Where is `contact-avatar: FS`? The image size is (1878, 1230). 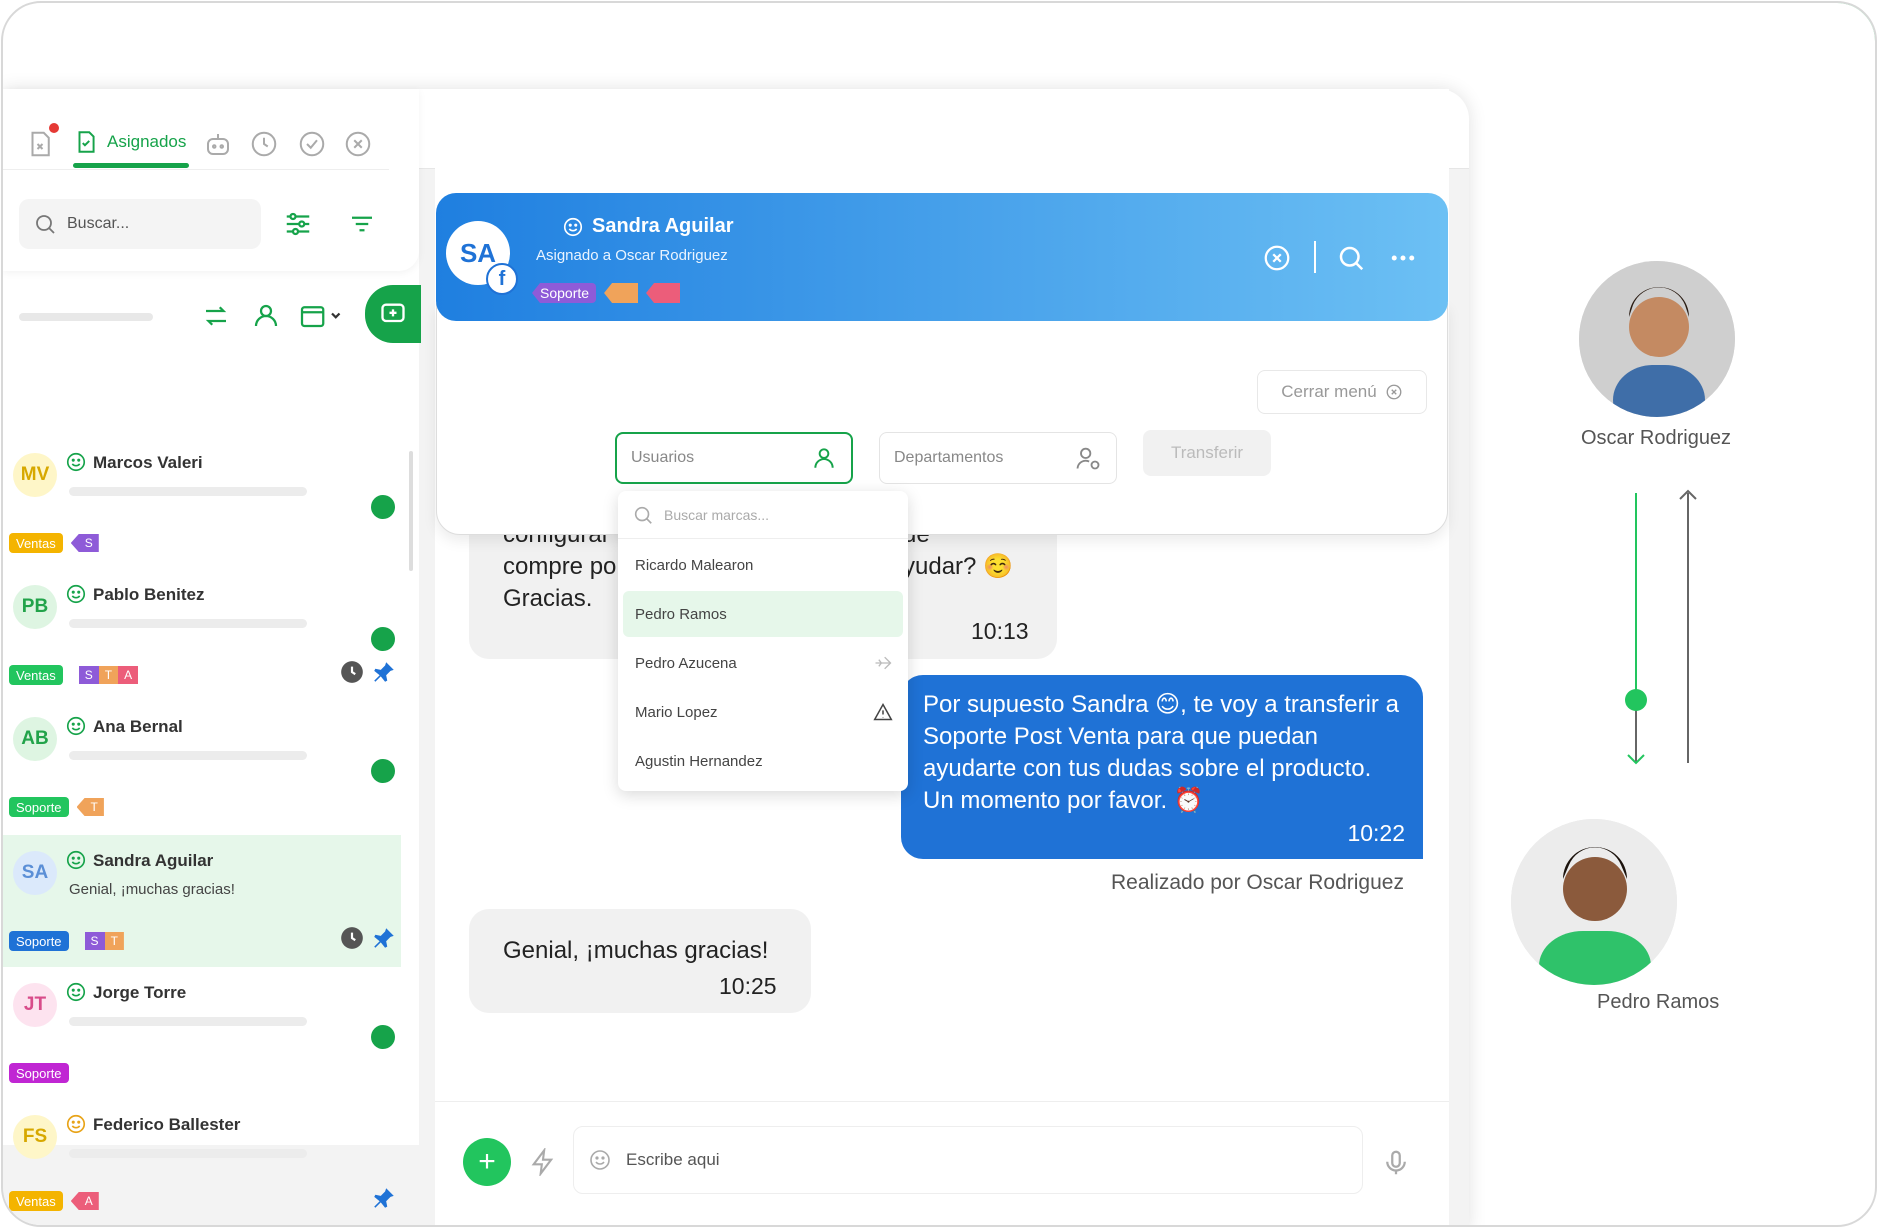
contact-avatar: FS is located at coordinates (35, 1137).